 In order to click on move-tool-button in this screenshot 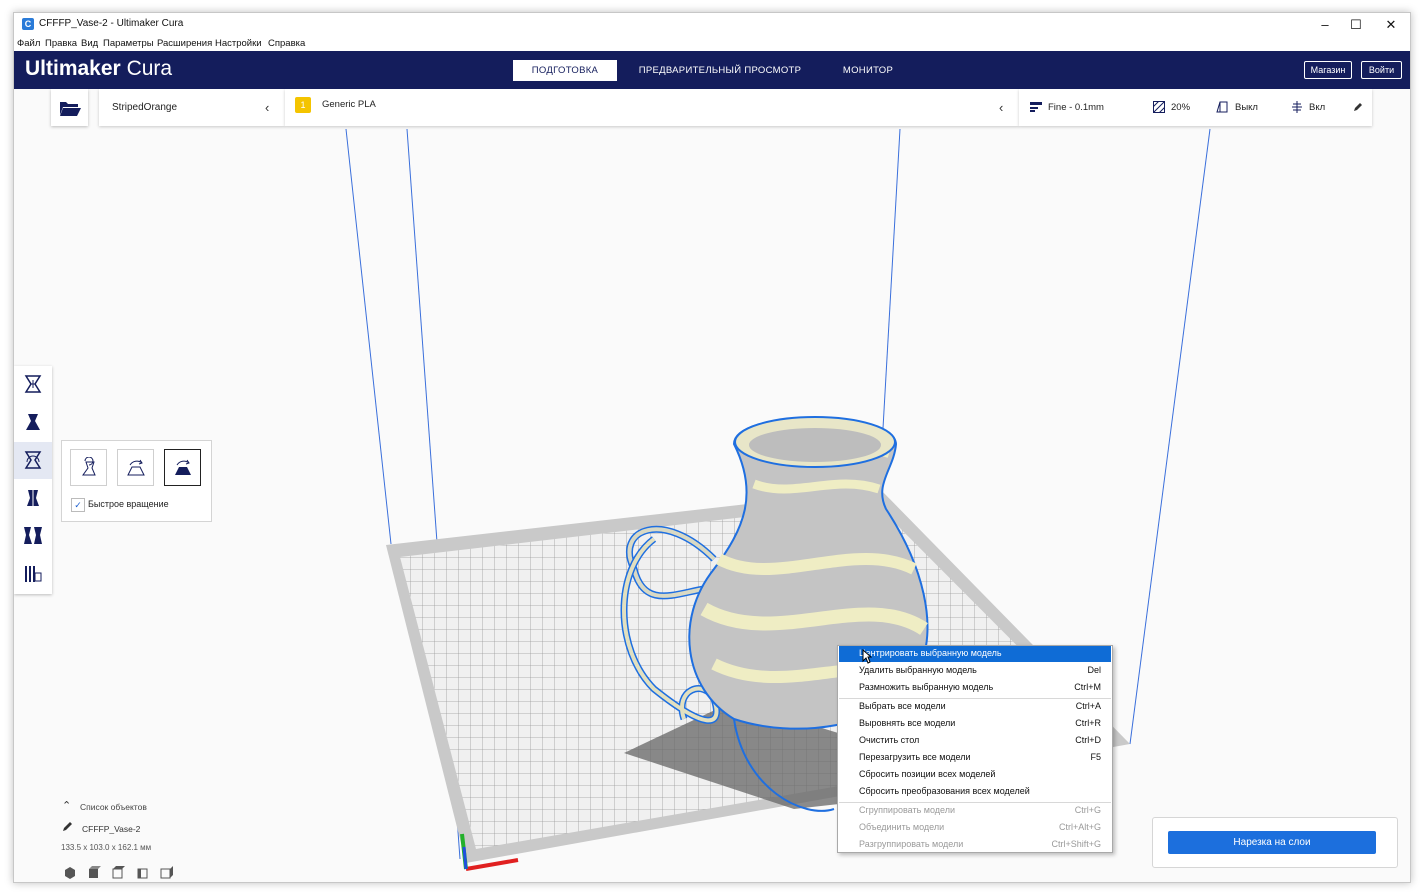, I will do `click(33, 384)`.